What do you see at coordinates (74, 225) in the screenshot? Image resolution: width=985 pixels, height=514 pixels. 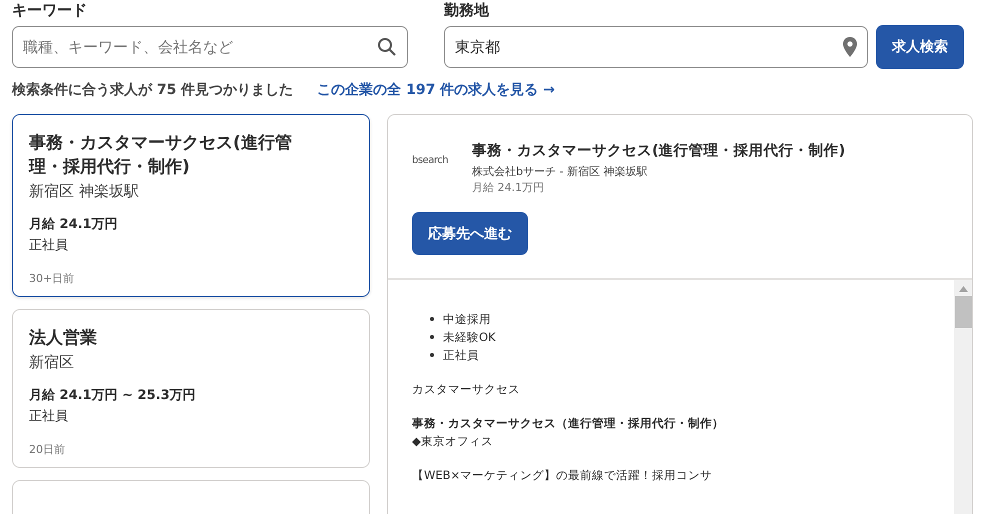 I see `job-salary: 月給 24.1万円` at bounding box center [74, 225].